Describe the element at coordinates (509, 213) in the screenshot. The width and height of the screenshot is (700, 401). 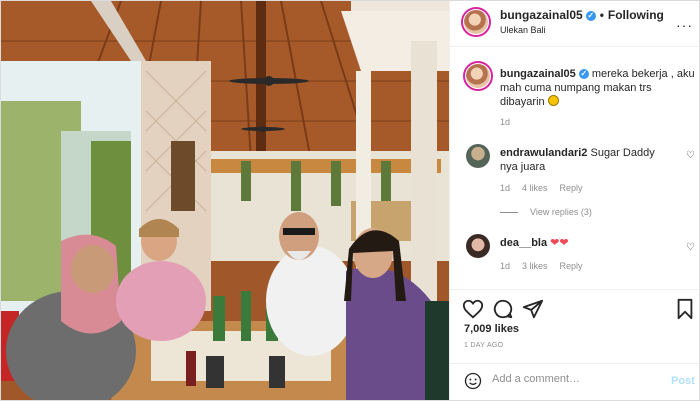
I see `replies-divider` at that location.